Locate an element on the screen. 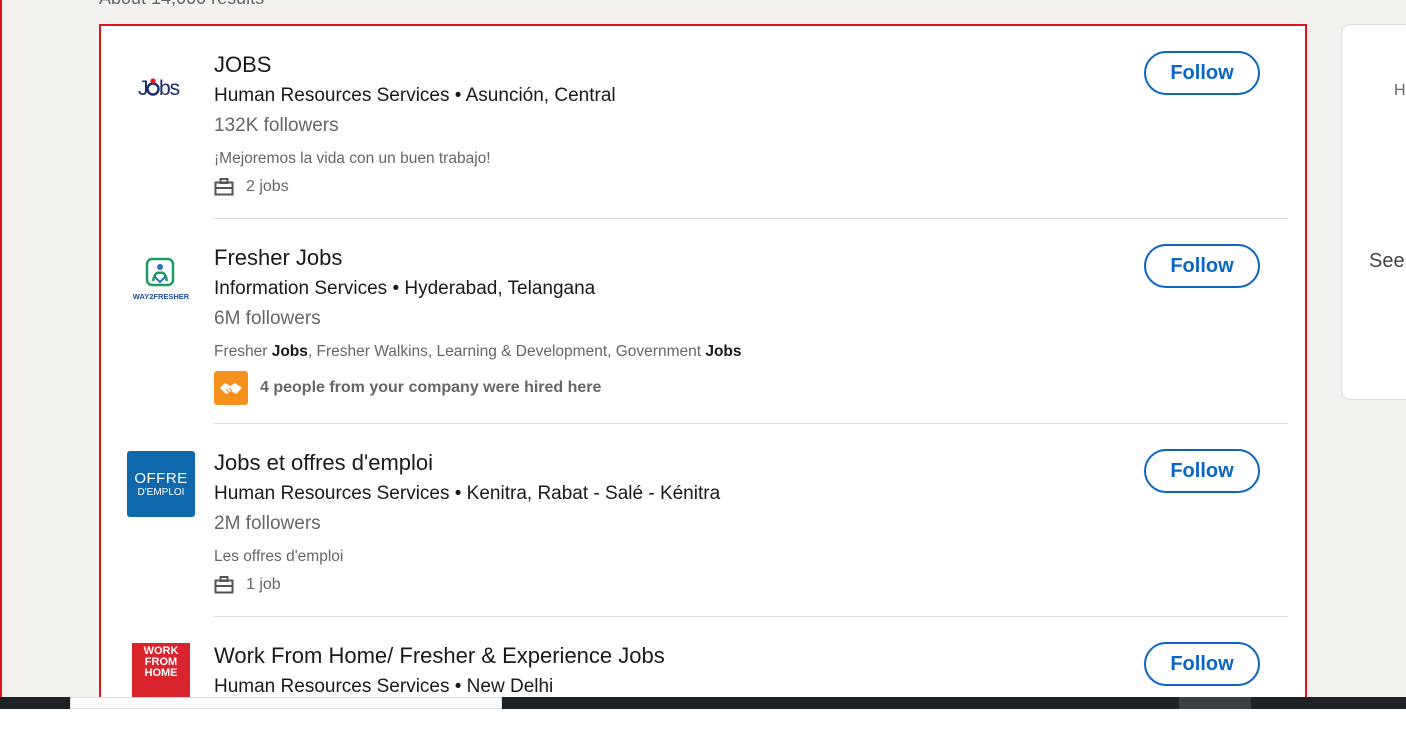 This screenshot has height=734, width=1406. company-tagline: Les offres d'emploi is located at coordinates (279, 556).